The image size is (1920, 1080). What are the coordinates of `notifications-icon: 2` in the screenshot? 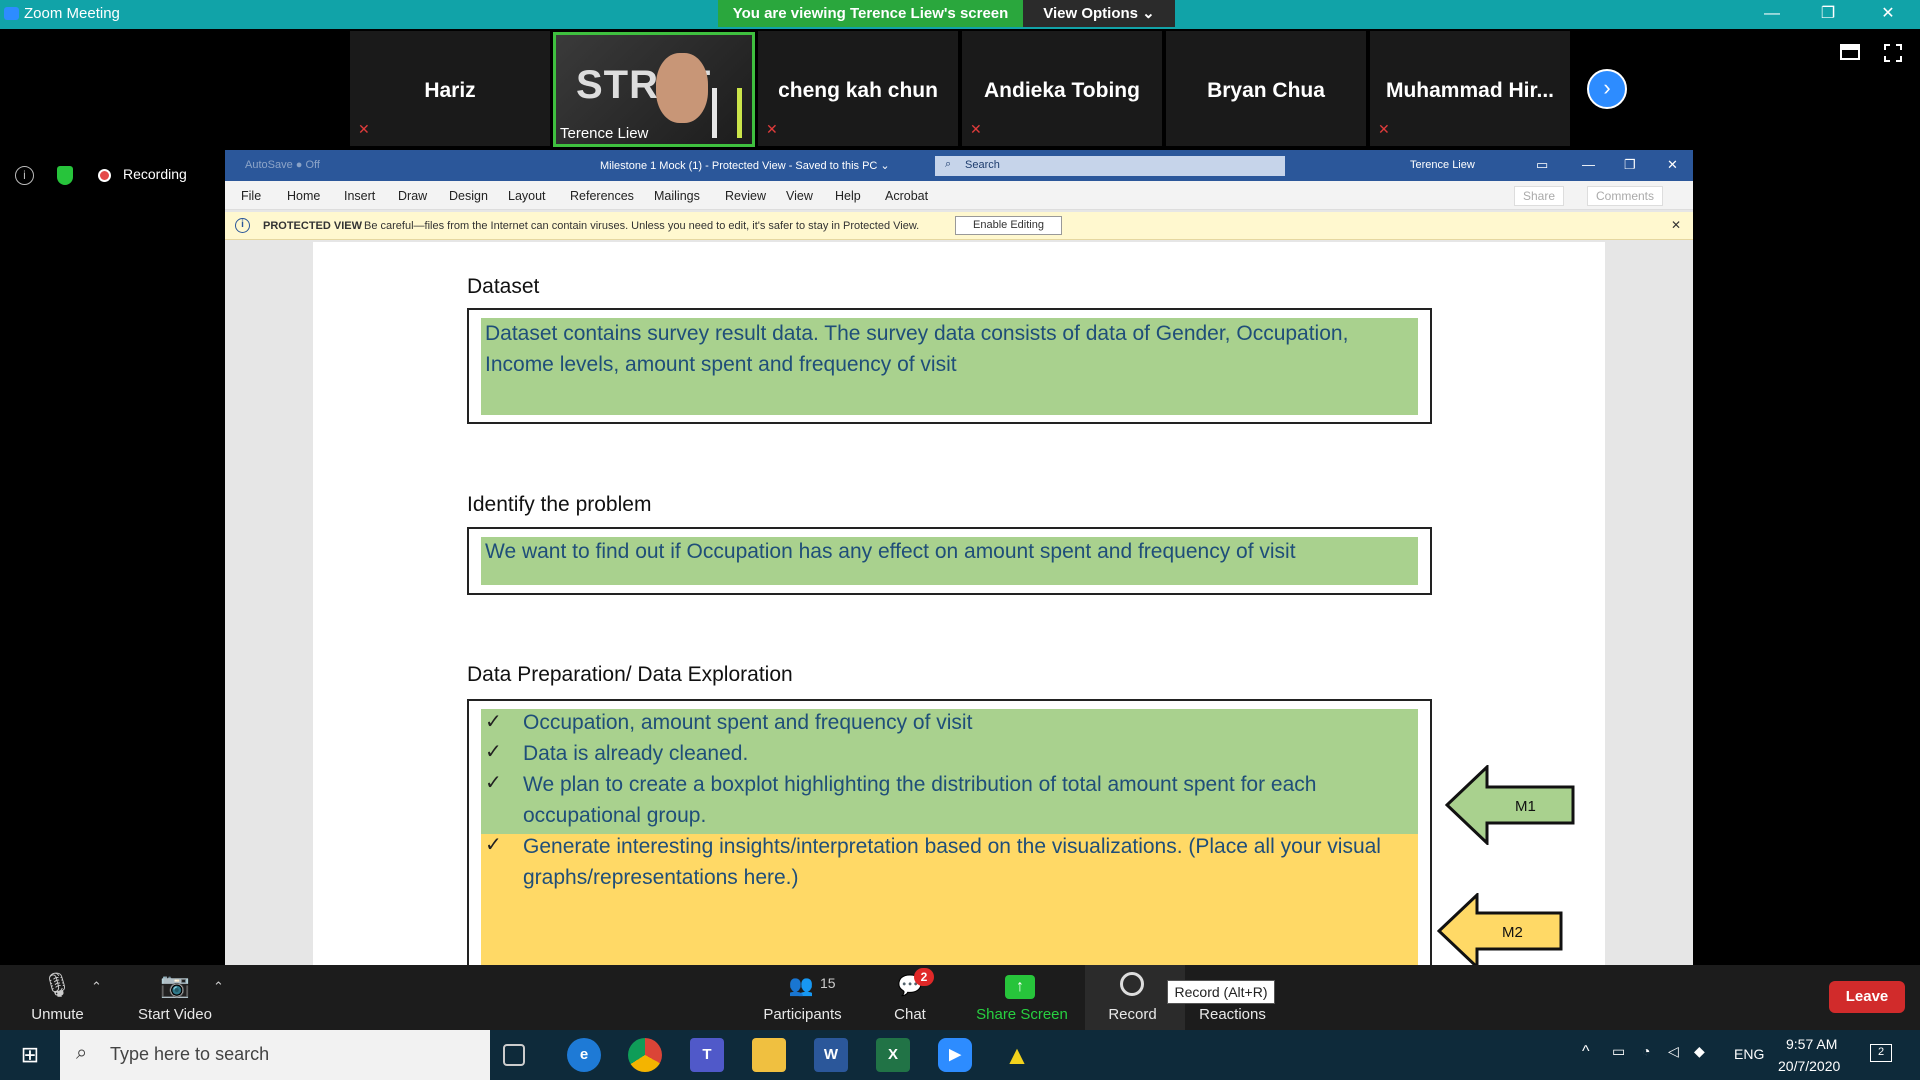 It's located at (1881, 1053).